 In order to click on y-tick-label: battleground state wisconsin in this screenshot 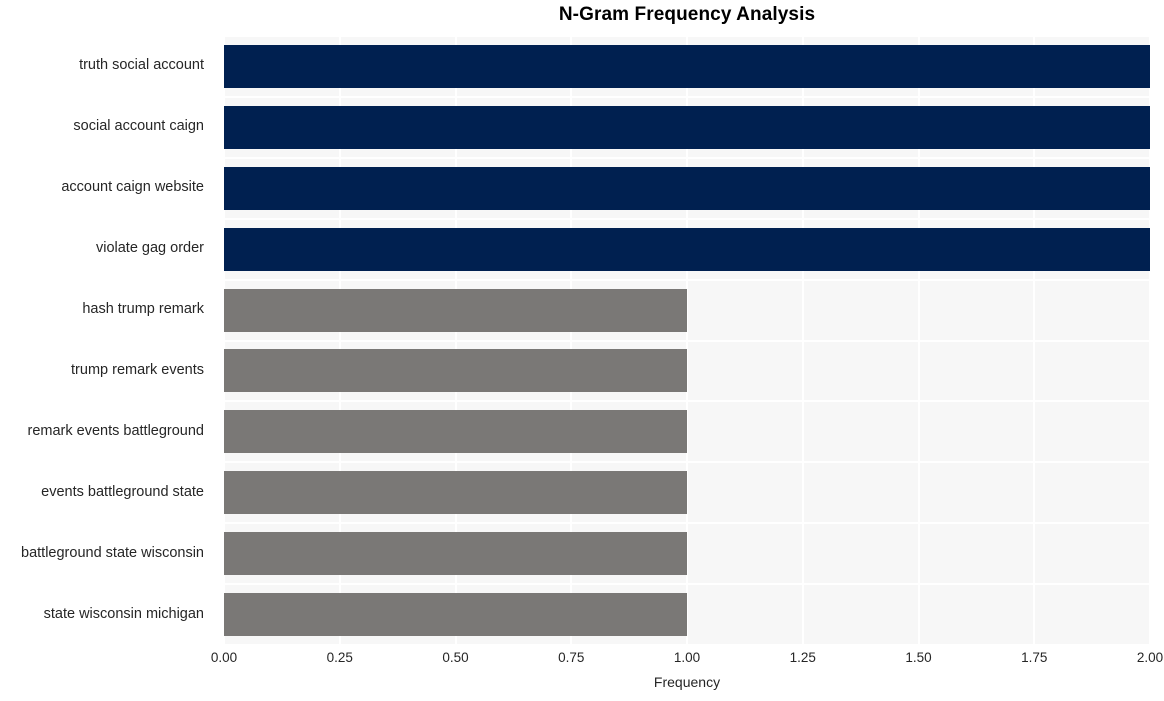, I will do `click(112, 552)`.